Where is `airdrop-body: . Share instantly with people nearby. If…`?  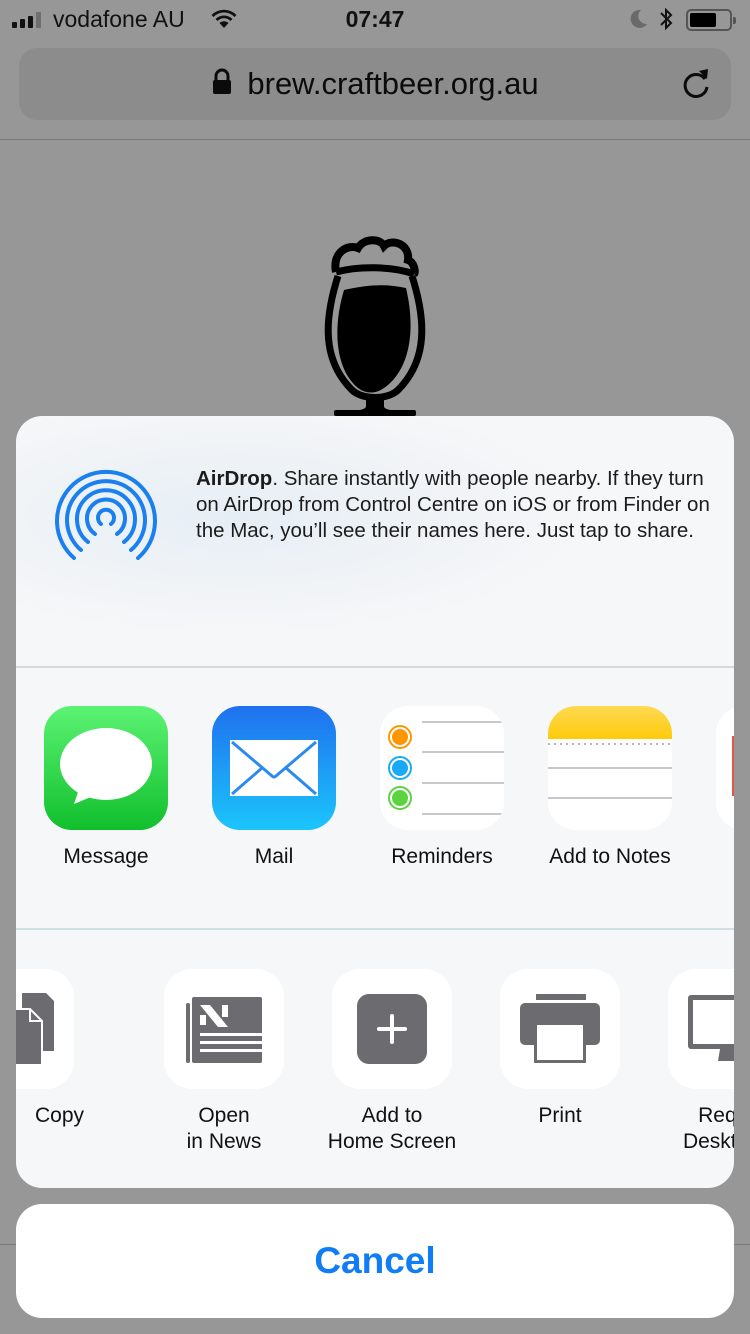 airdrop-body: . Share instantly with people nearby. If… is located at coordinates (453, 504).